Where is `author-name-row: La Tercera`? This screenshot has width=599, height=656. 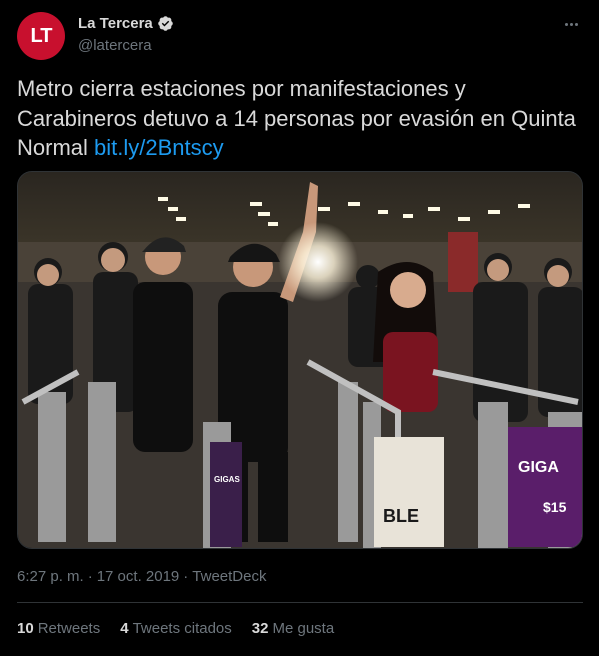 author-name-row: La Tercera is located at coordinates (126, 23).